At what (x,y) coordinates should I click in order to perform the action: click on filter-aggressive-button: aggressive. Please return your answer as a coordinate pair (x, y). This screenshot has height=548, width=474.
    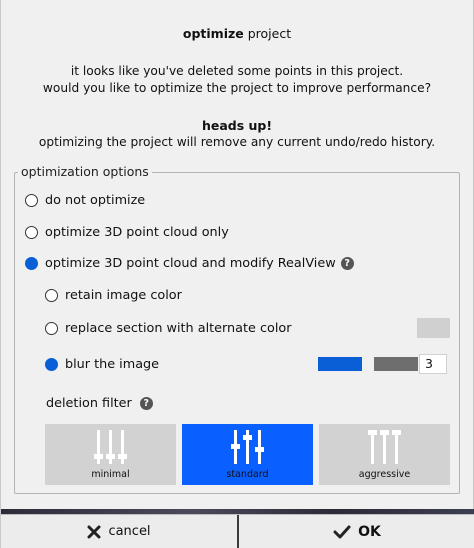
    Looking at the image, I should click on (384, 454).